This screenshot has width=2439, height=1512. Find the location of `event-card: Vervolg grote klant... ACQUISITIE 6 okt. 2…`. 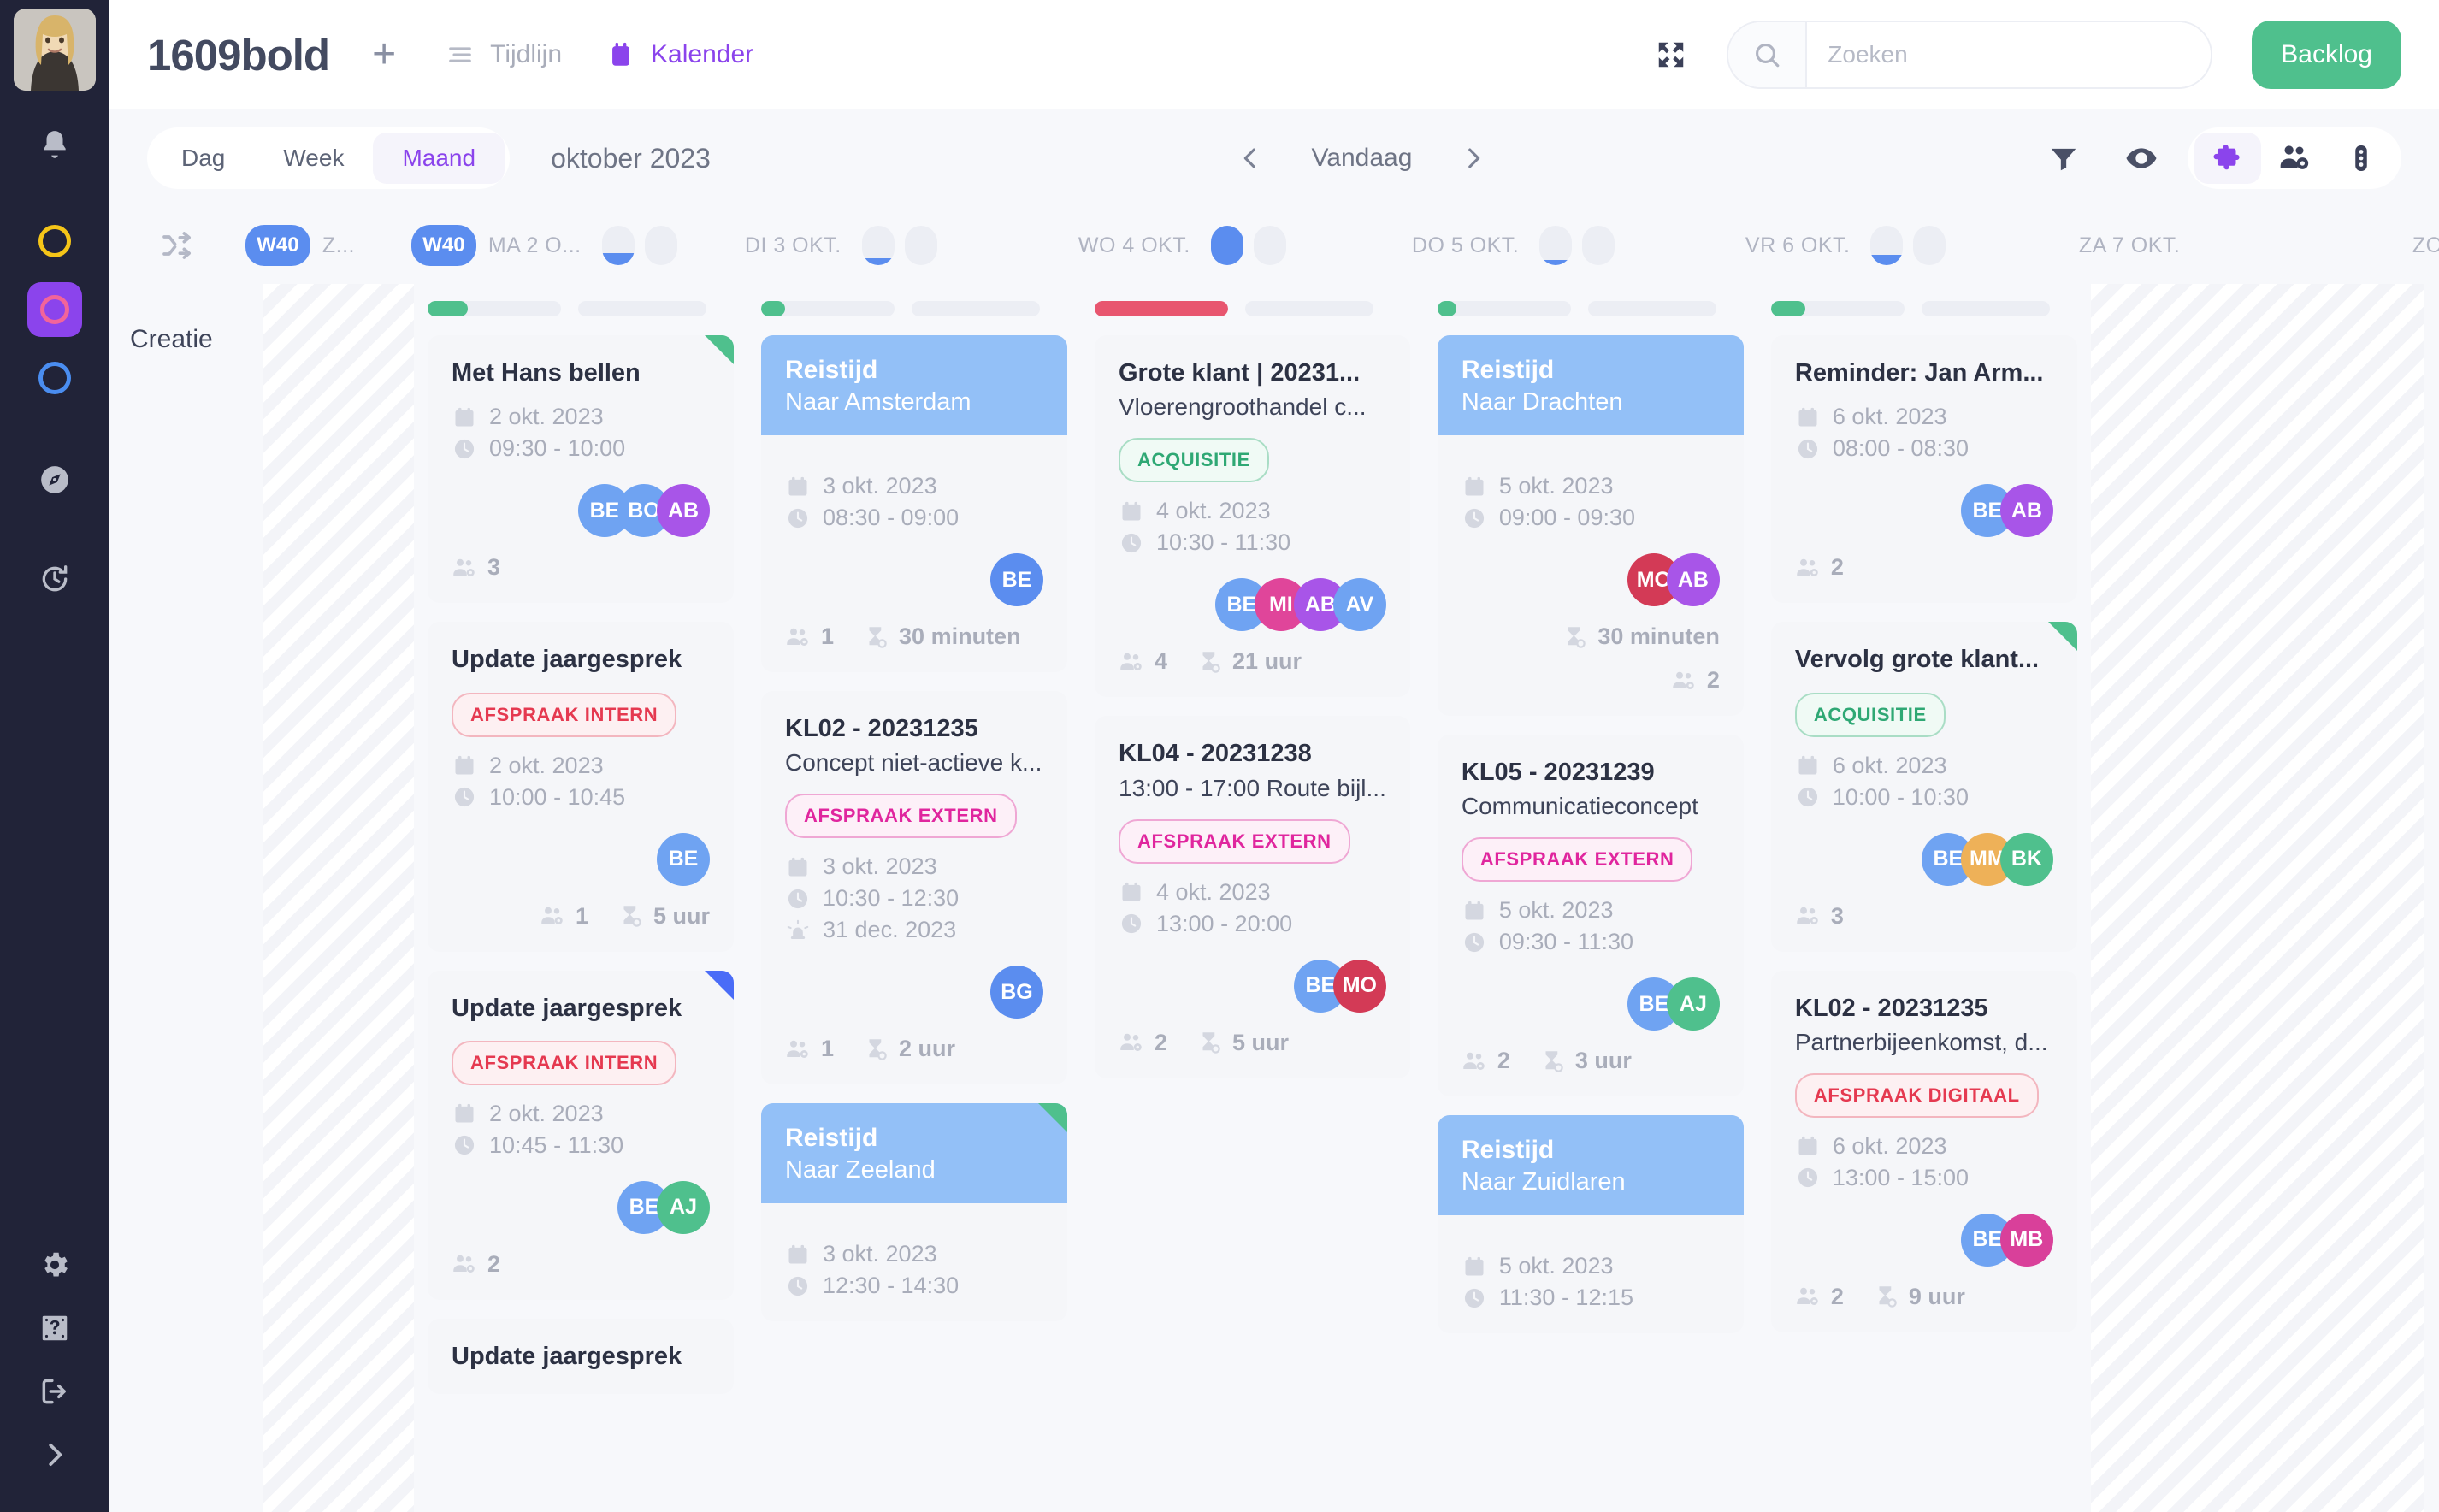

event-card: Vervolg grote klant... ACQUISITIE 6 okt. 2… is located at coordinates (1923, 787).